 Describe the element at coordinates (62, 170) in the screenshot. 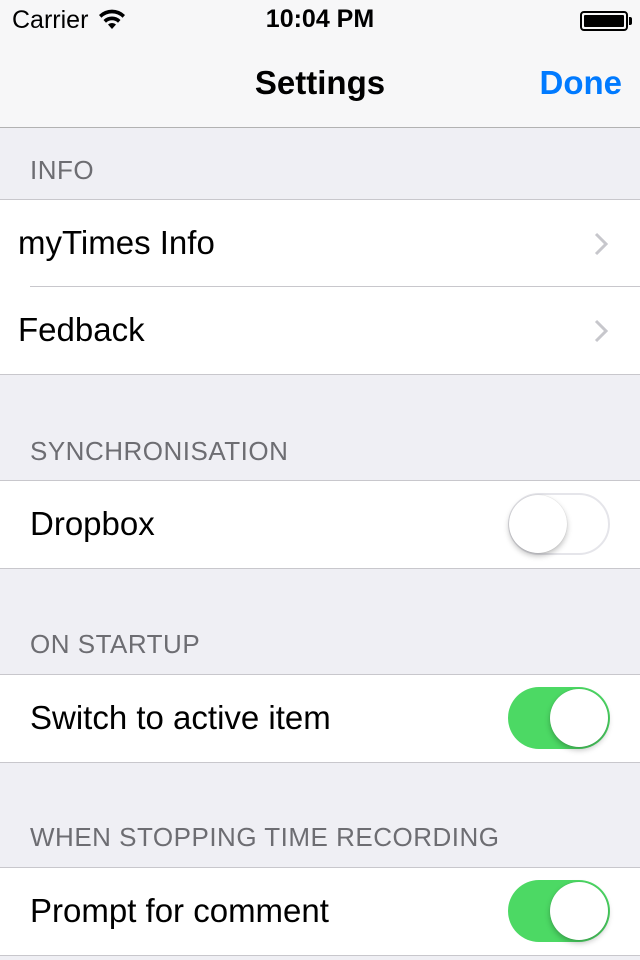

I see `section-header-info: INFO` at that location.